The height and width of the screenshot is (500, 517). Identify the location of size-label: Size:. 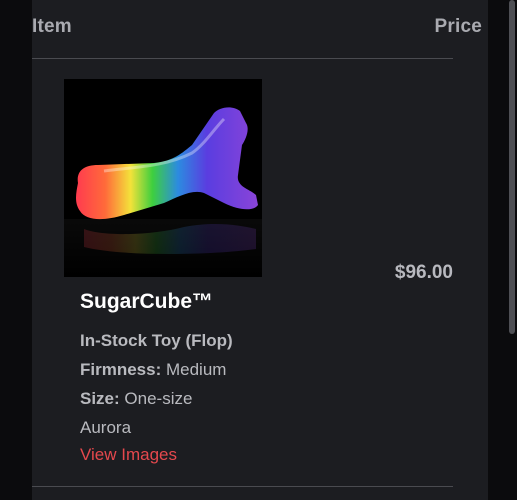
(100, 398).